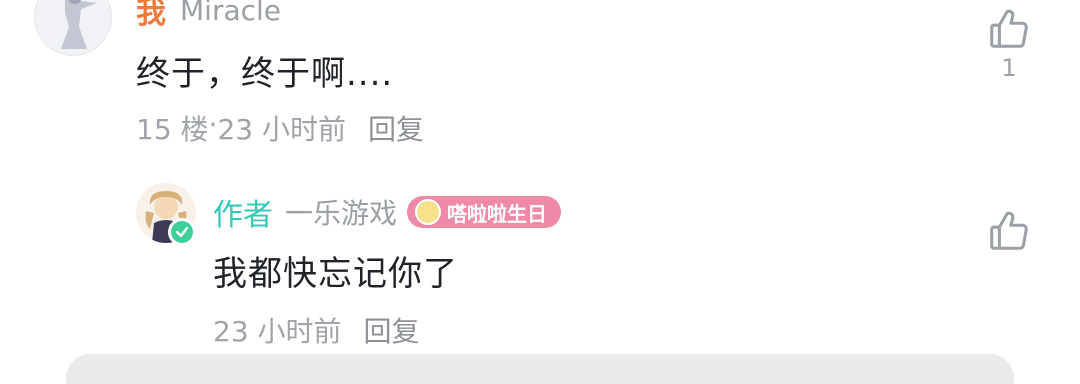  What do you see at coordinates (151, 15) in the screenshot?
I see `self-tag: 我` at bounding box center [151, 15].